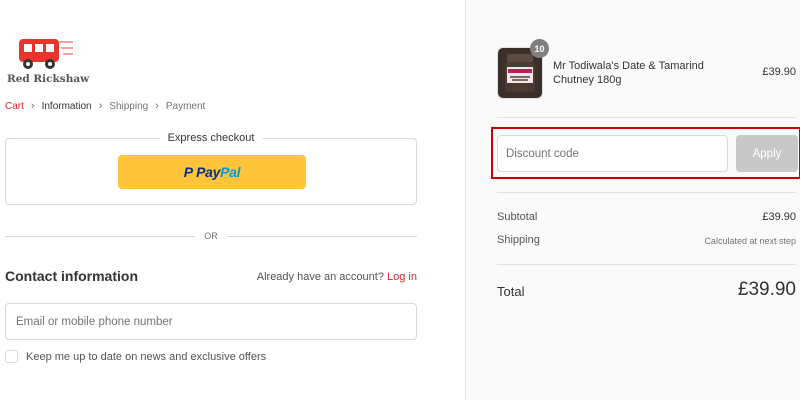 This screenshot has width=800, height=400. What do you see at coordinates (612, 153) in the screenshot?
I see `discount-code-input` at bounding box center [612, 153].